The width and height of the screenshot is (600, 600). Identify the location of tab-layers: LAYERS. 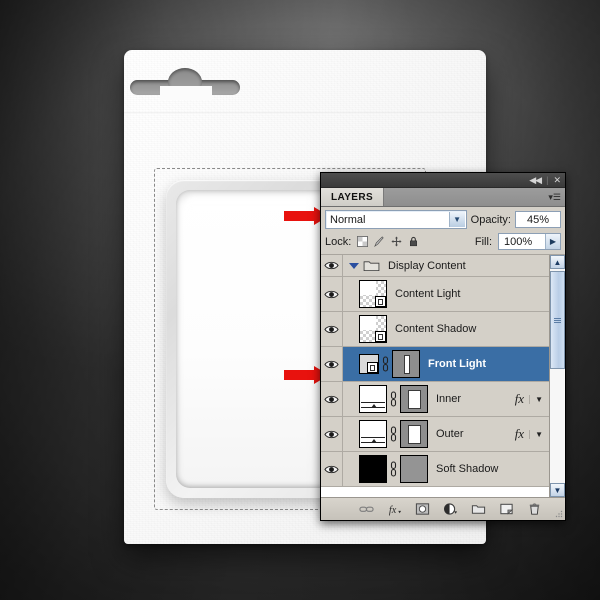
(353, 197).